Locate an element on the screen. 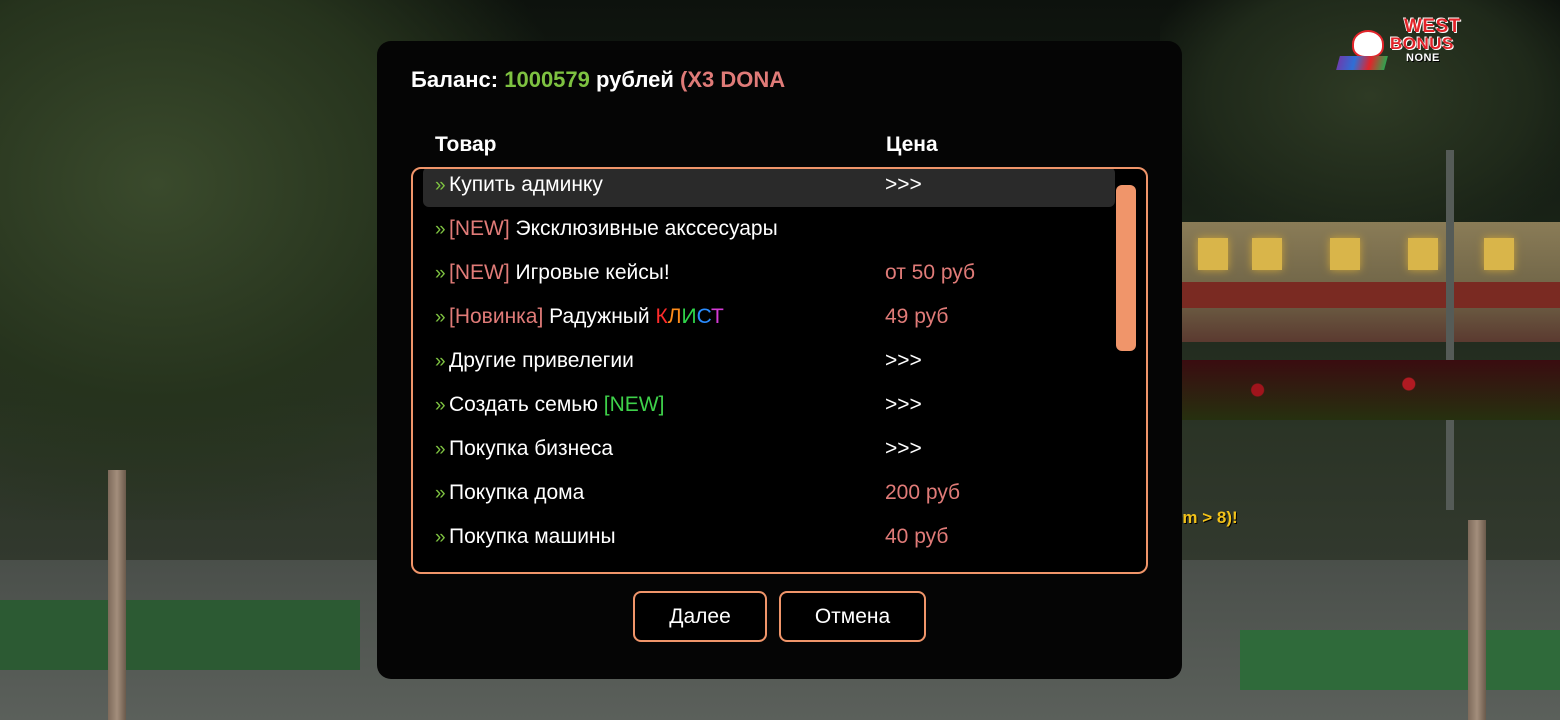 Image resolution: width=1560 pixels, height=720 pixels. logo-text-bonus: BONUS is located at coordinates (1422, 43).